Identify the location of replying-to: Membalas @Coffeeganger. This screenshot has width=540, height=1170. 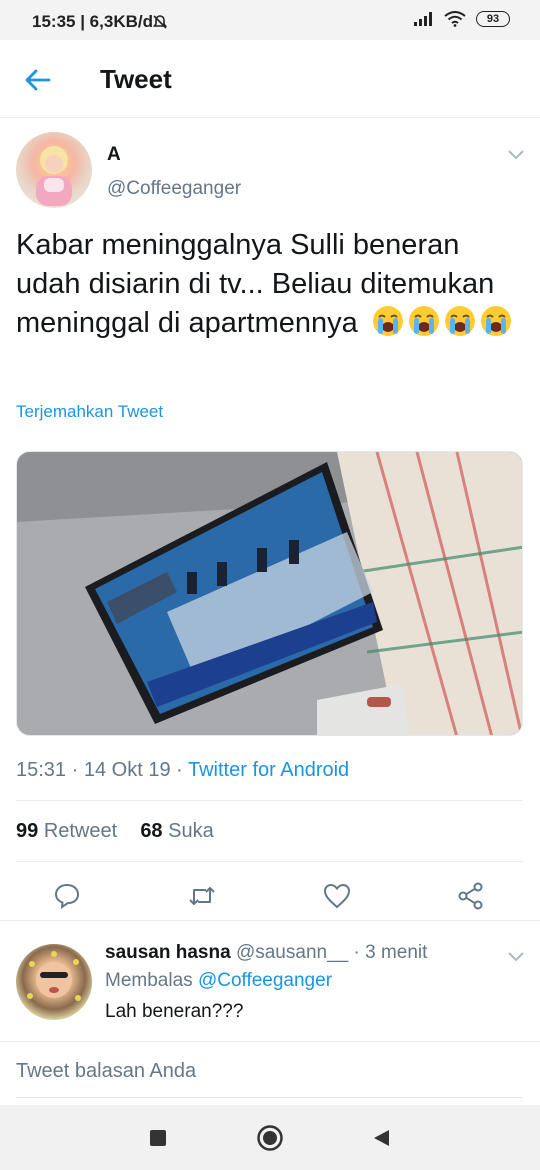
(218, 981).